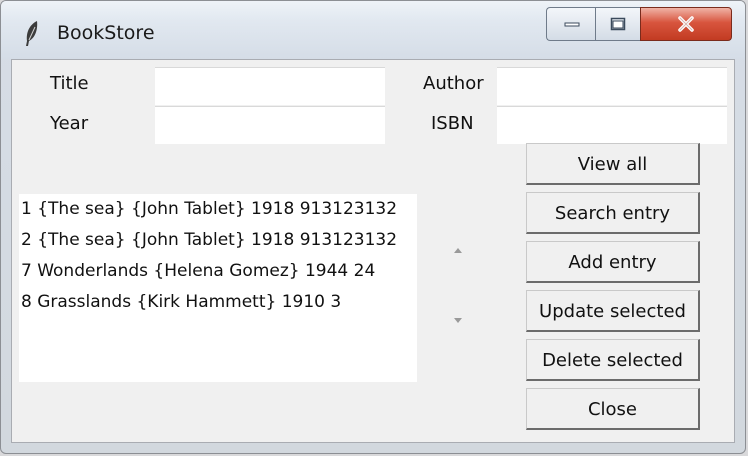  What do you see at coordinates (613, 164) in the screenshot?
I see `view-all-button: View all` at bounding box center [613, 164].